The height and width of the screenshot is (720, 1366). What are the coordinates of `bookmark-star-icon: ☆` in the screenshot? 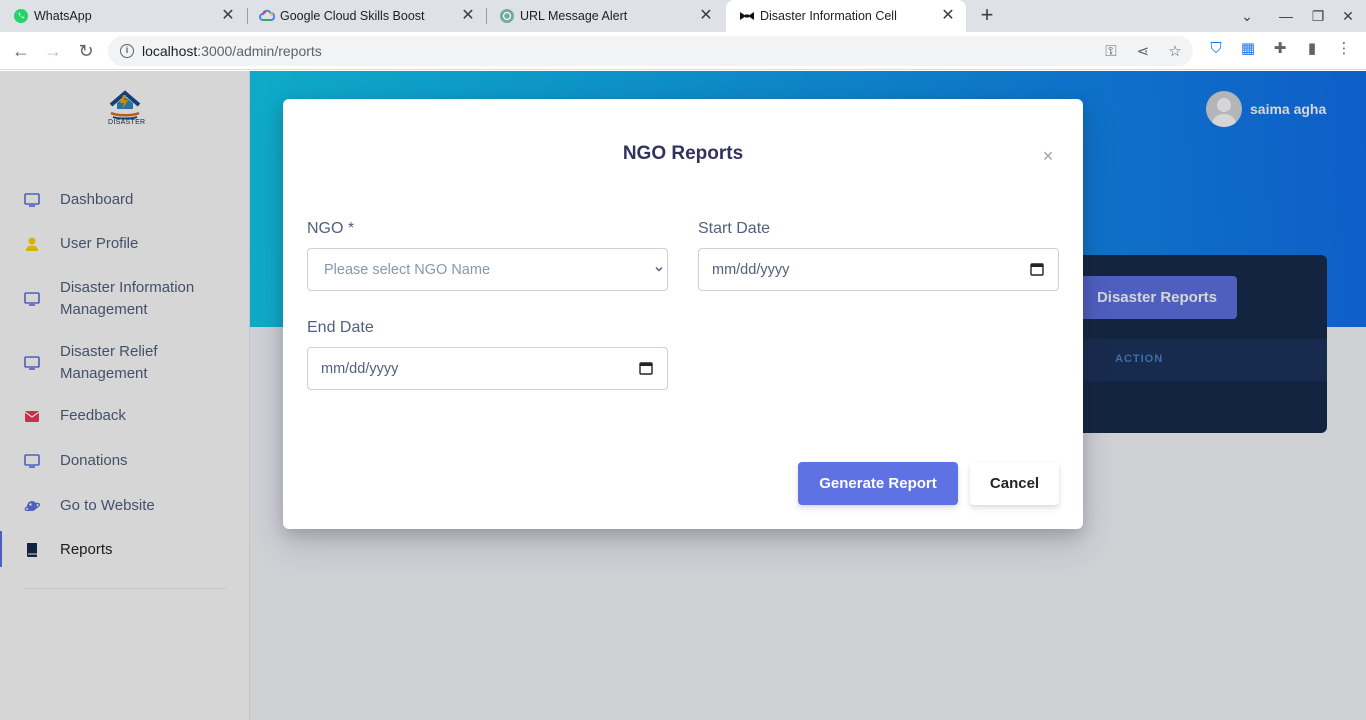 It's located at (1175, 52).